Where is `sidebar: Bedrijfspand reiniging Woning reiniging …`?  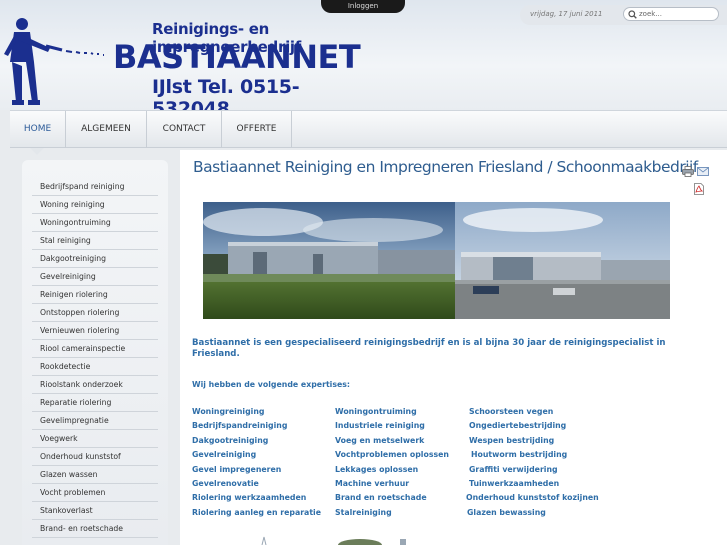
sidebar: Bedrijfspand reiniging Woning reiniging … is located at coordinates (95, 352).